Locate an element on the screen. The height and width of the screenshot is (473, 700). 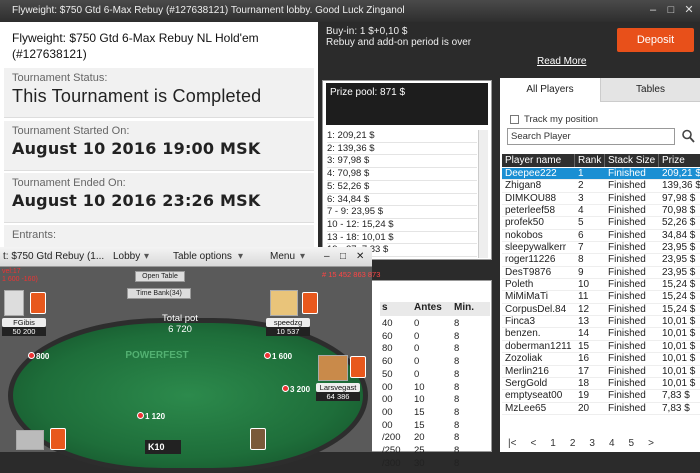
player-row: Finca3 13 Finished 10,01 $ is located at coordinates (601, 322).